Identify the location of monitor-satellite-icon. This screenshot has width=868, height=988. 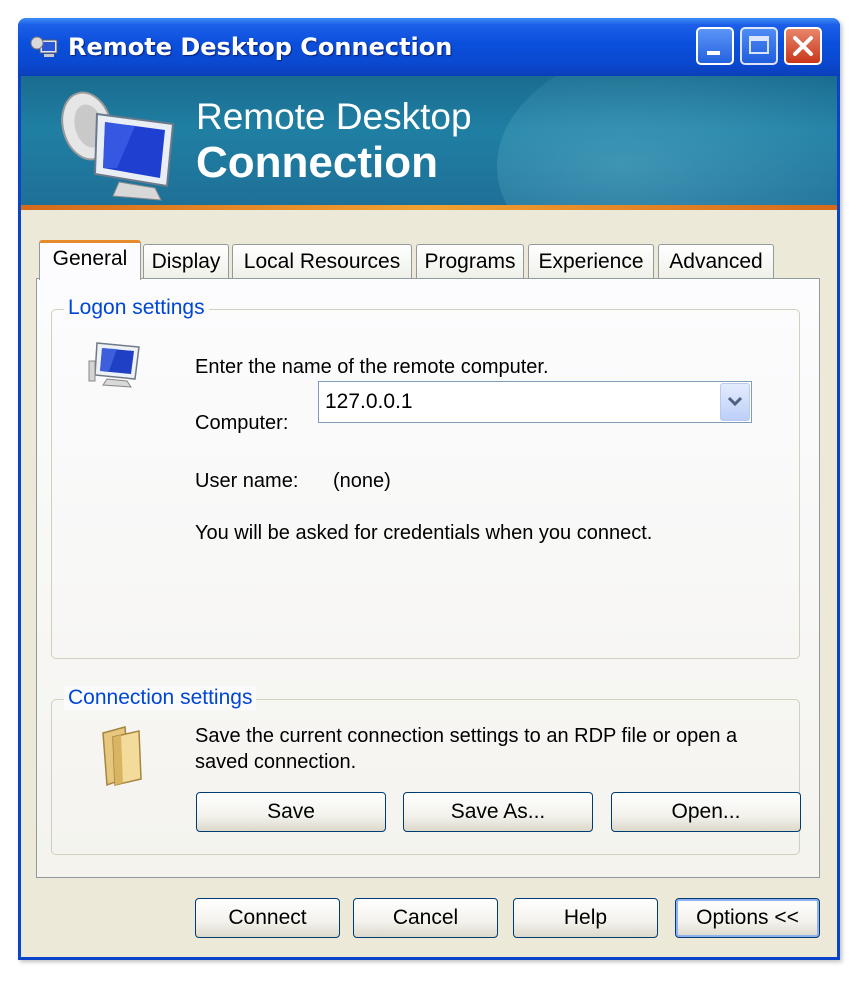
(118, 146).